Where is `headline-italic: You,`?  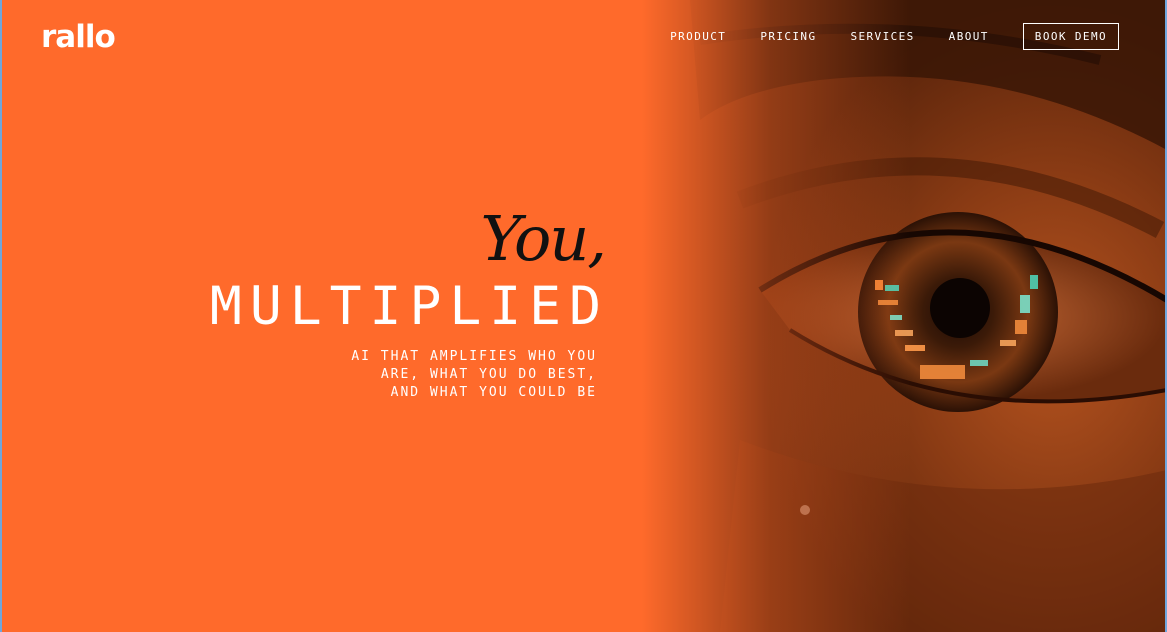 headline-italic: You, is located at coordinates (543, 238).